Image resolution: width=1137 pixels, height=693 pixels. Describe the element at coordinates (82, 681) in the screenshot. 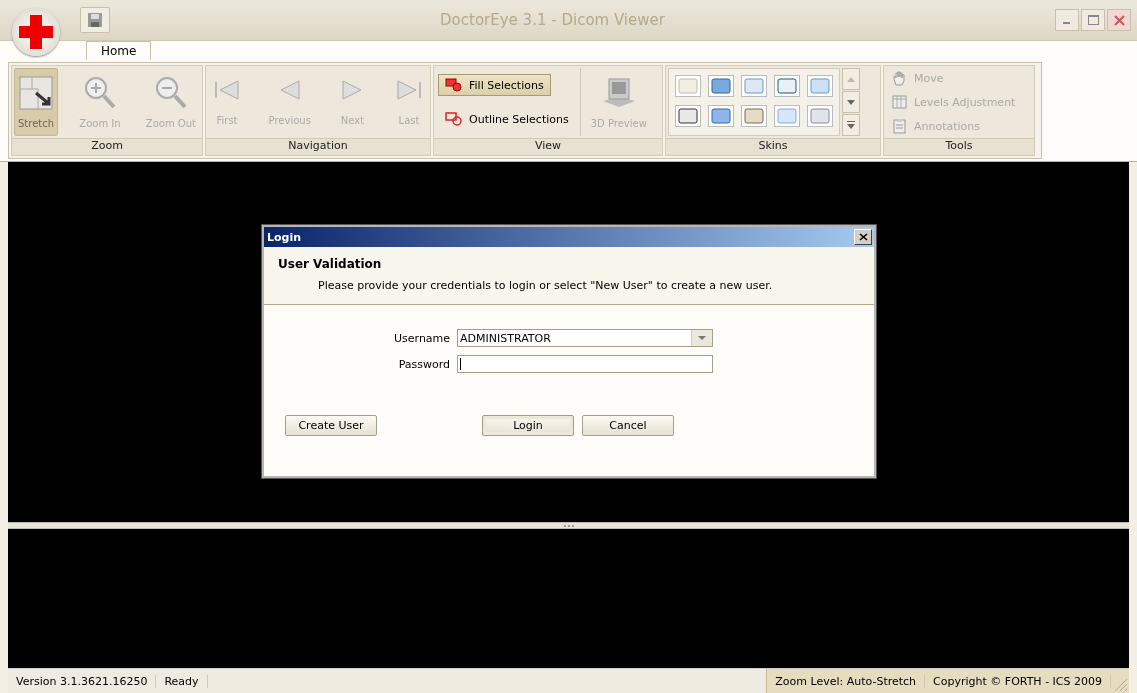

I see `status-text: Version 3.1.3621.16250` at that location.